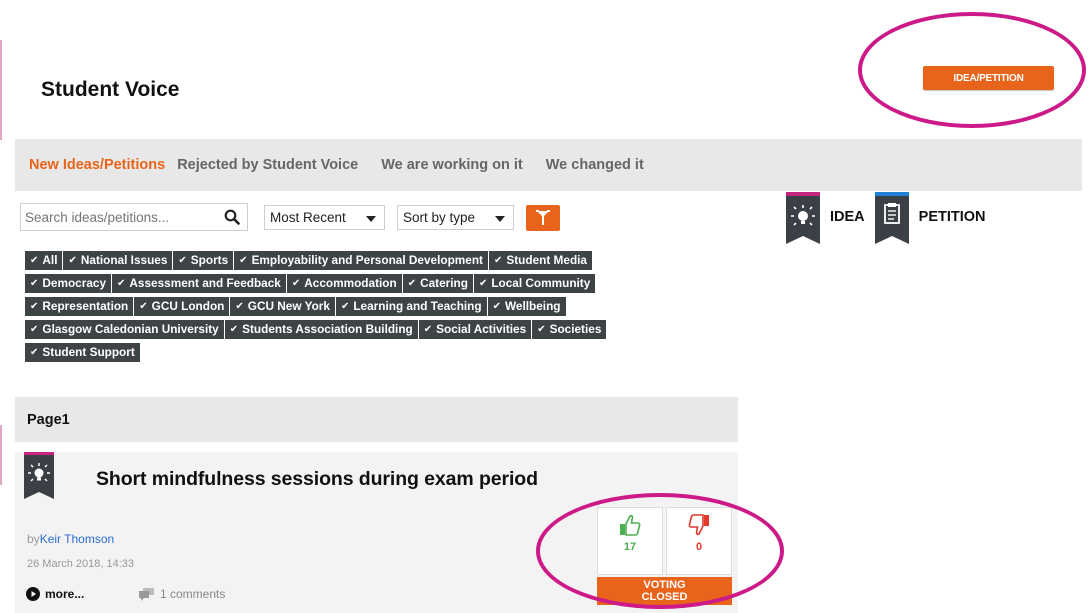 This screenshot has height=613, width=1089. Describe the element at coordinates (110, 89) in the screenshot. I see `page-title: Student Voice` at that location.